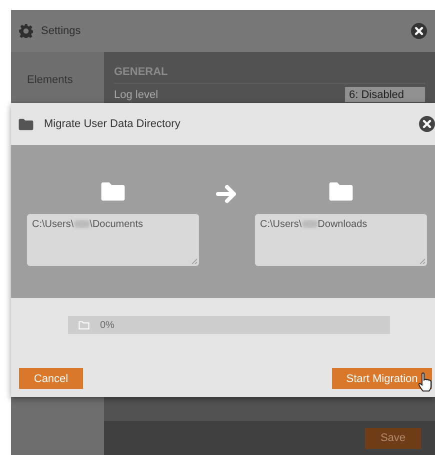 This screenshot has height=455, width=435. I want to click on log-level-select: 6: Disabled, so click(385, 94).